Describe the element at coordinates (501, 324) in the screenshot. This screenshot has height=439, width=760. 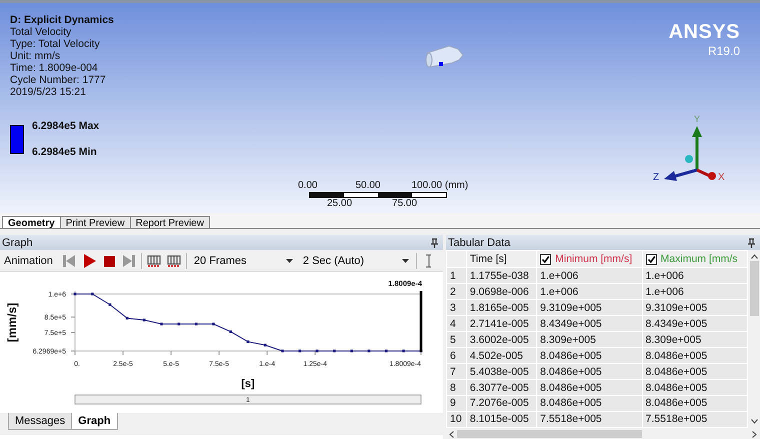
I see `table-cell: 2.7141e-005` at that location.